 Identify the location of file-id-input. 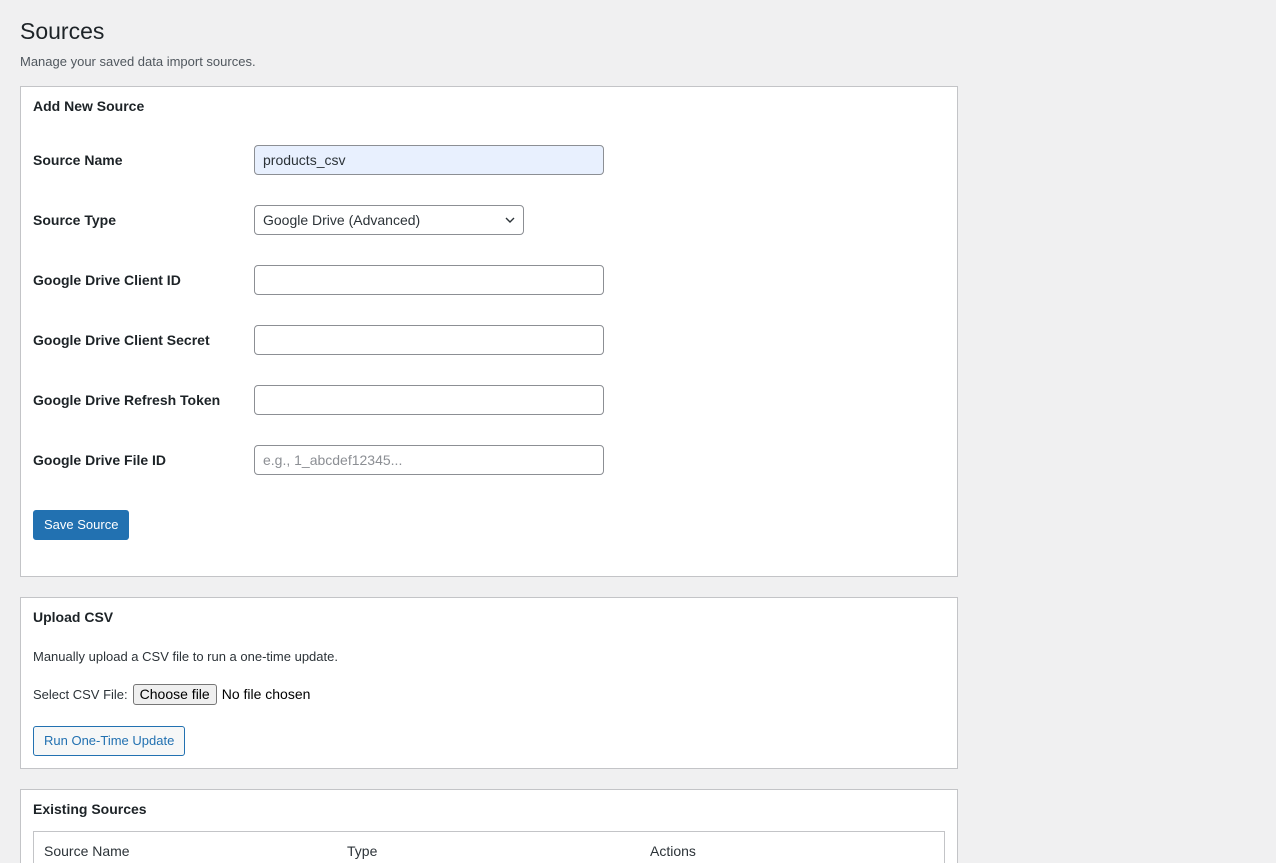
(429, 460).